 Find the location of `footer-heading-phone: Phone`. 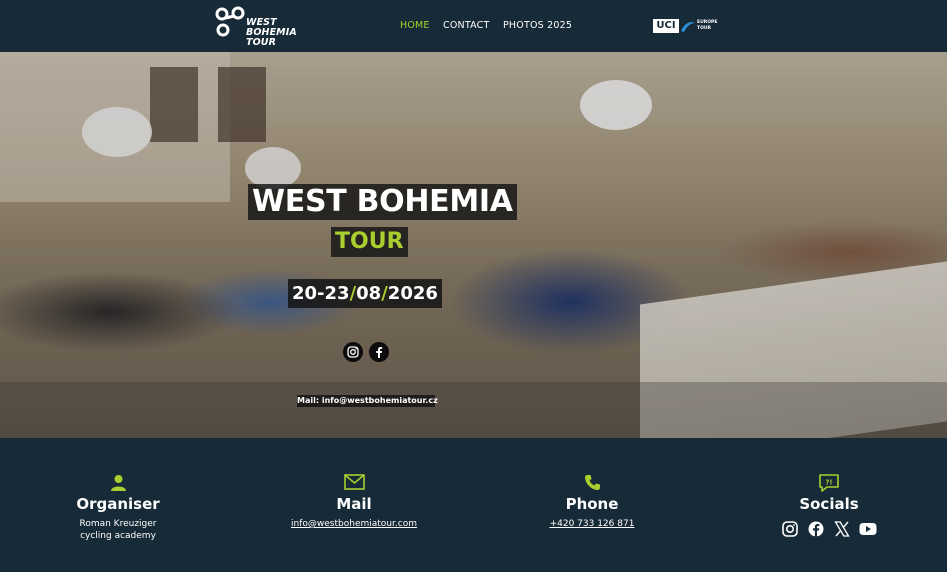

footer-heading-phone: Phone is located at coordinates (592, 504).